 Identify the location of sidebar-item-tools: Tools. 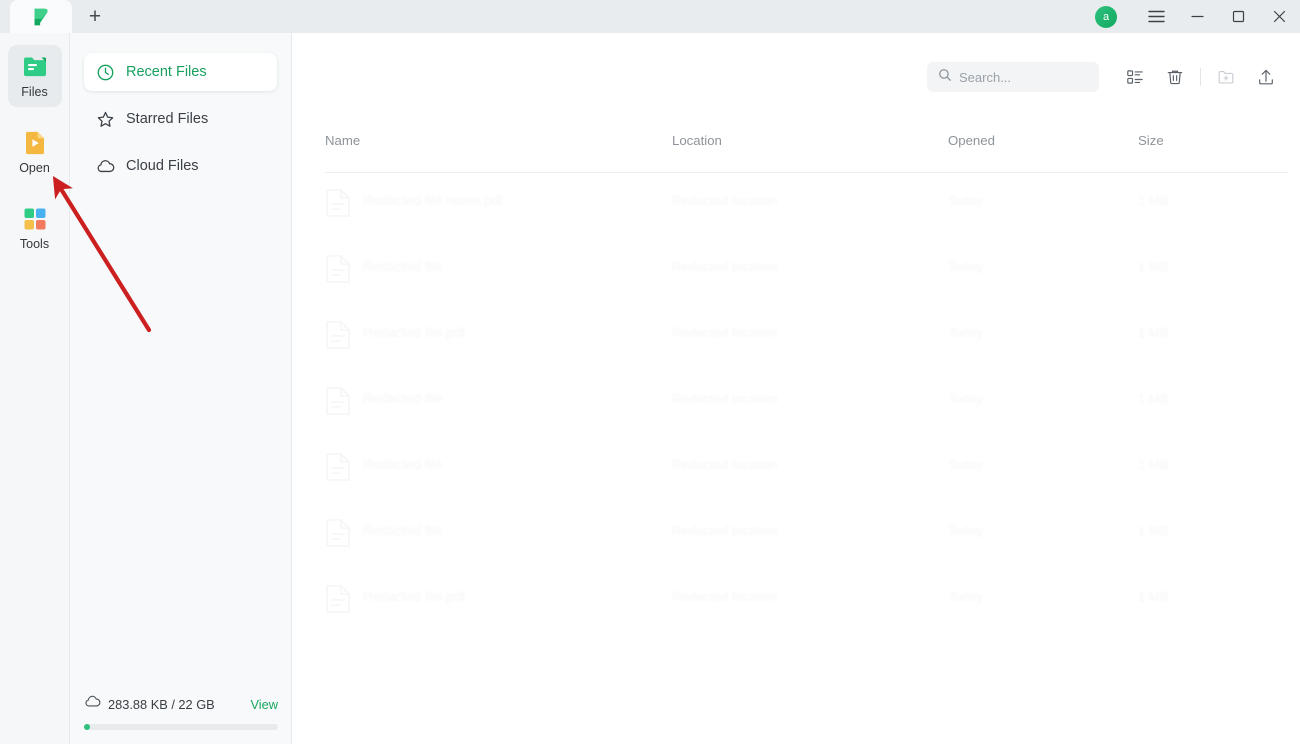
(35, 228).